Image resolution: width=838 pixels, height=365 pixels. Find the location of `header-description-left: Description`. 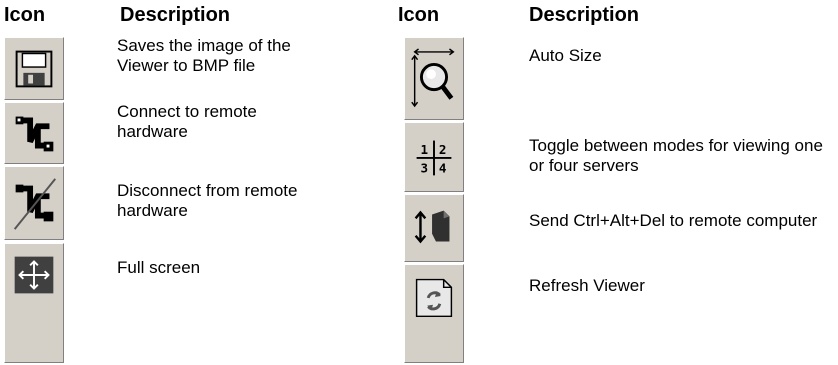

header-description-left: Description is located at coordinates (175, 15).